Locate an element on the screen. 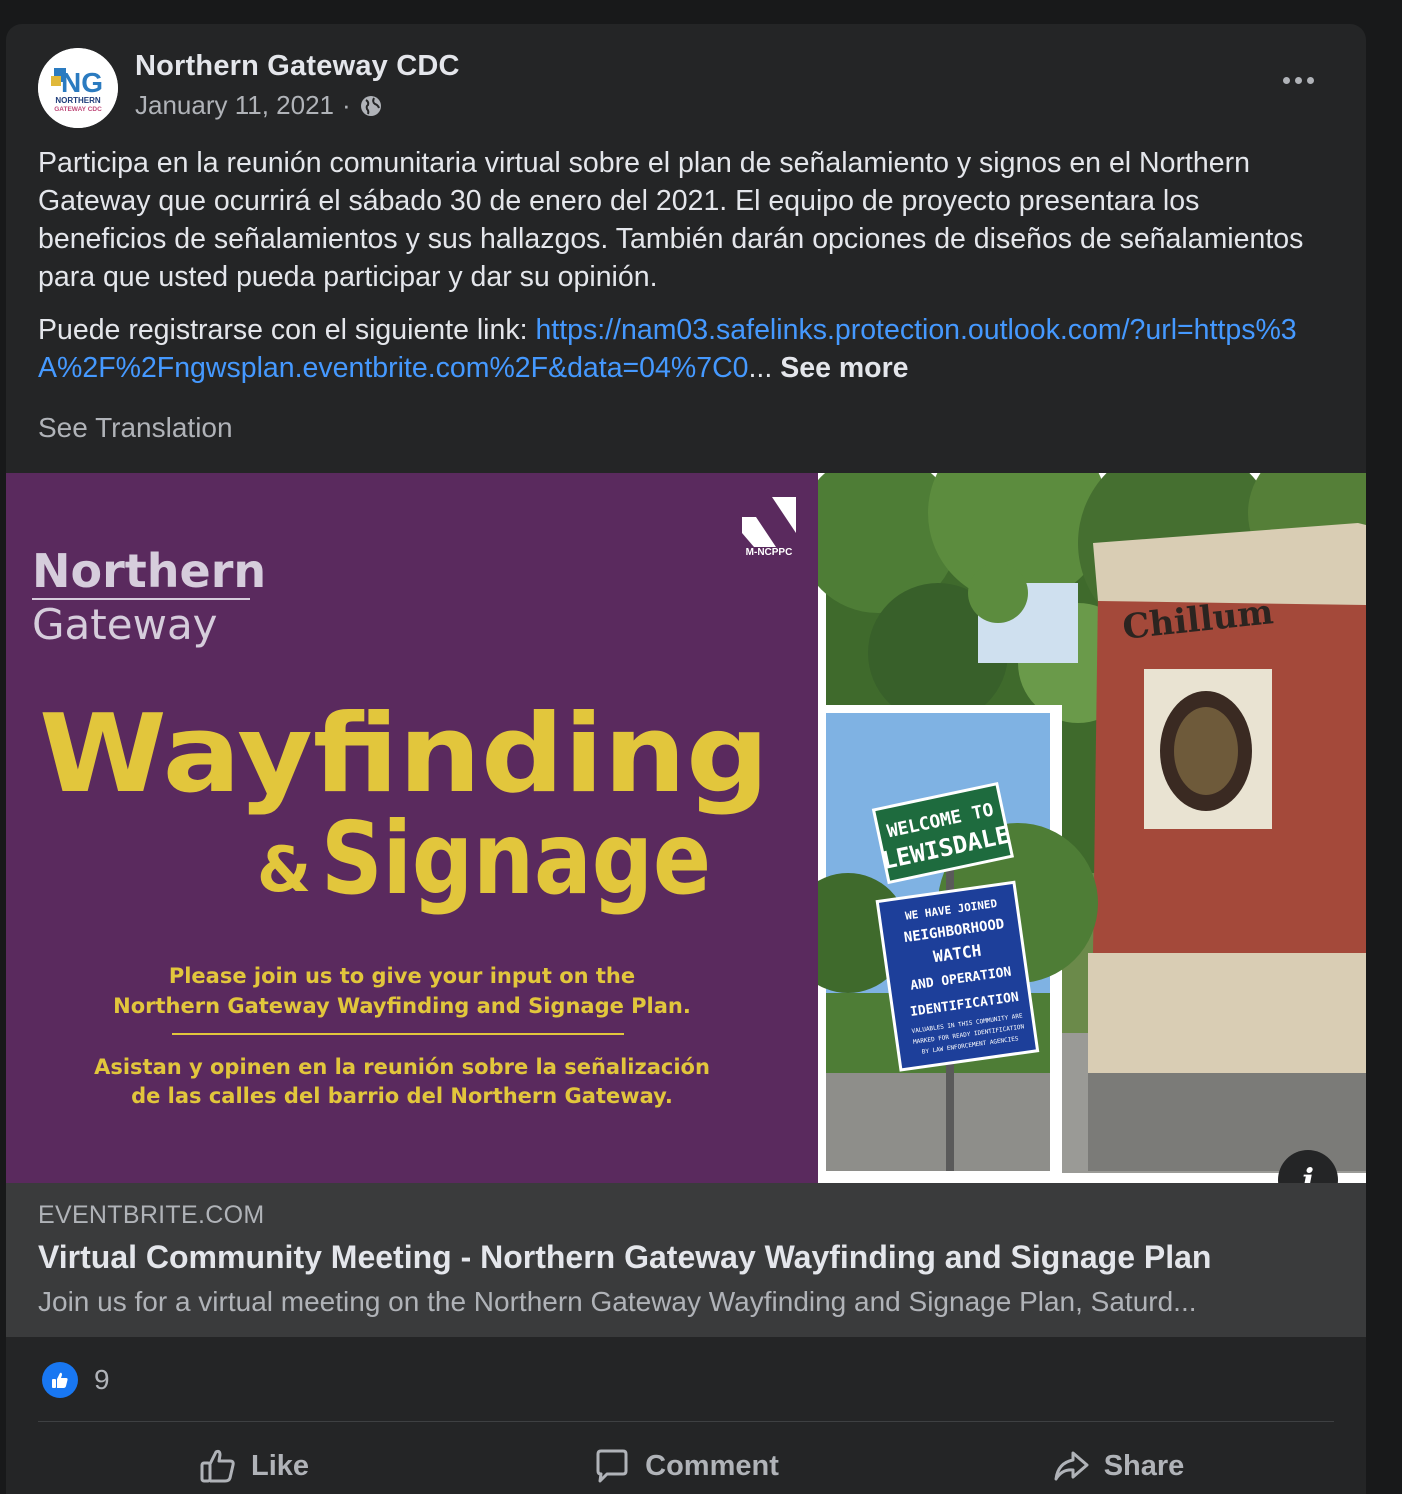 This screenshot has width=1402, height=1494. register-prefix: Puede registrarse con el siguiente link: is located at coordinates (287, 330).